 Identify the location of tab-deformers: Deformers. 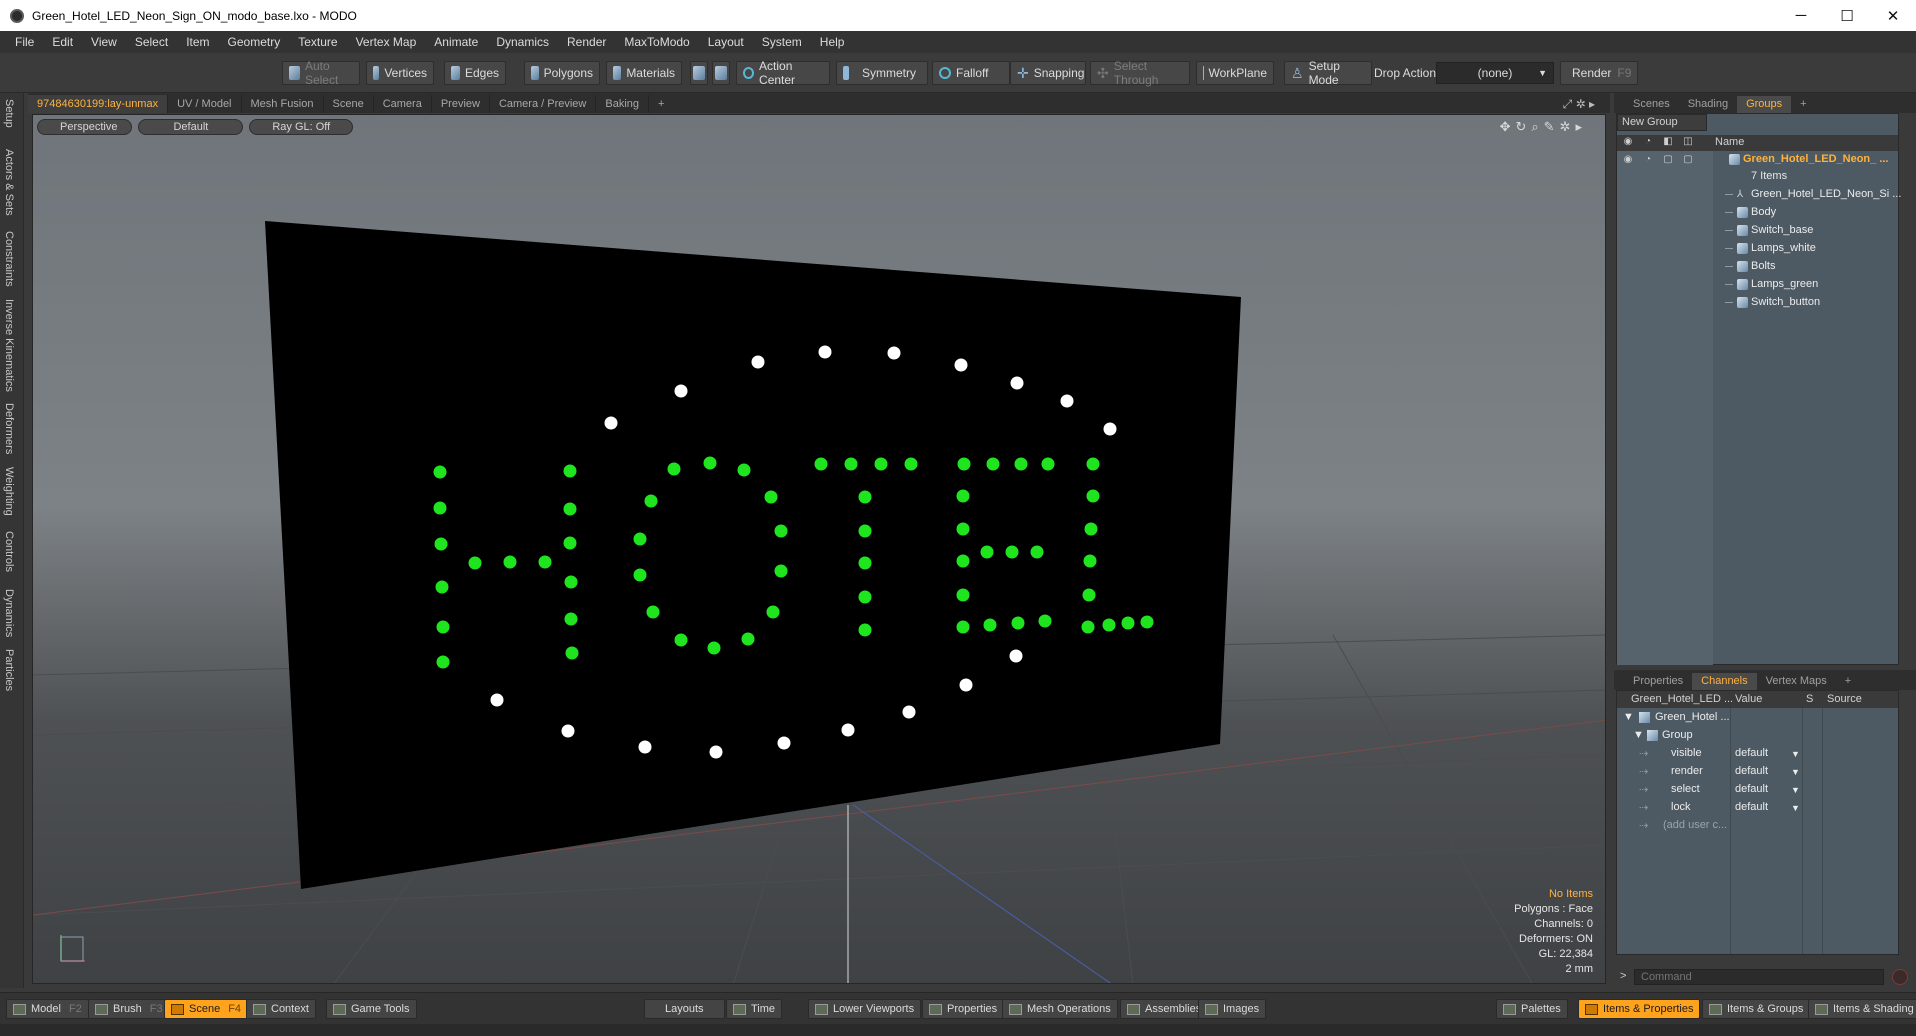
(9, 428).